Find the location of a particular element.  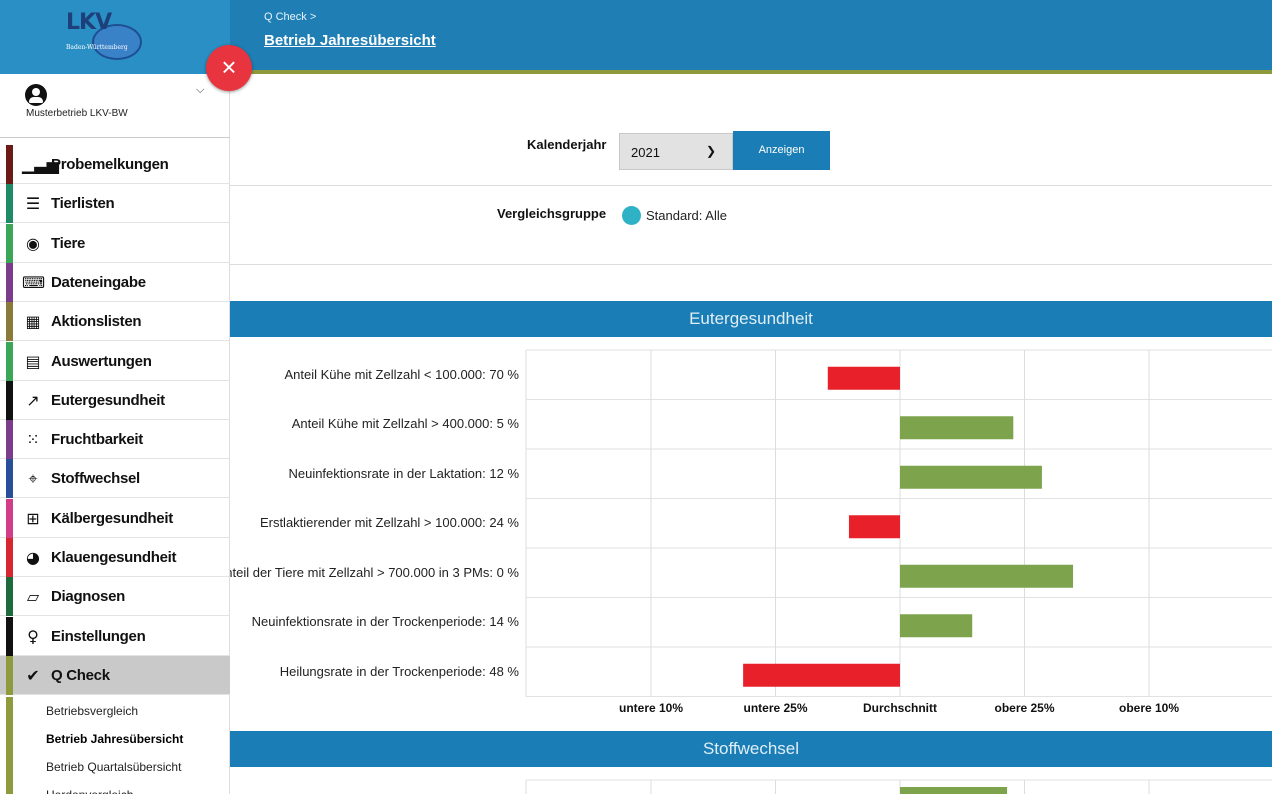

sidebar-item-fruchtbarkeit: ⁙ Fruchtbarkeit is located at coordinates (115, 440).